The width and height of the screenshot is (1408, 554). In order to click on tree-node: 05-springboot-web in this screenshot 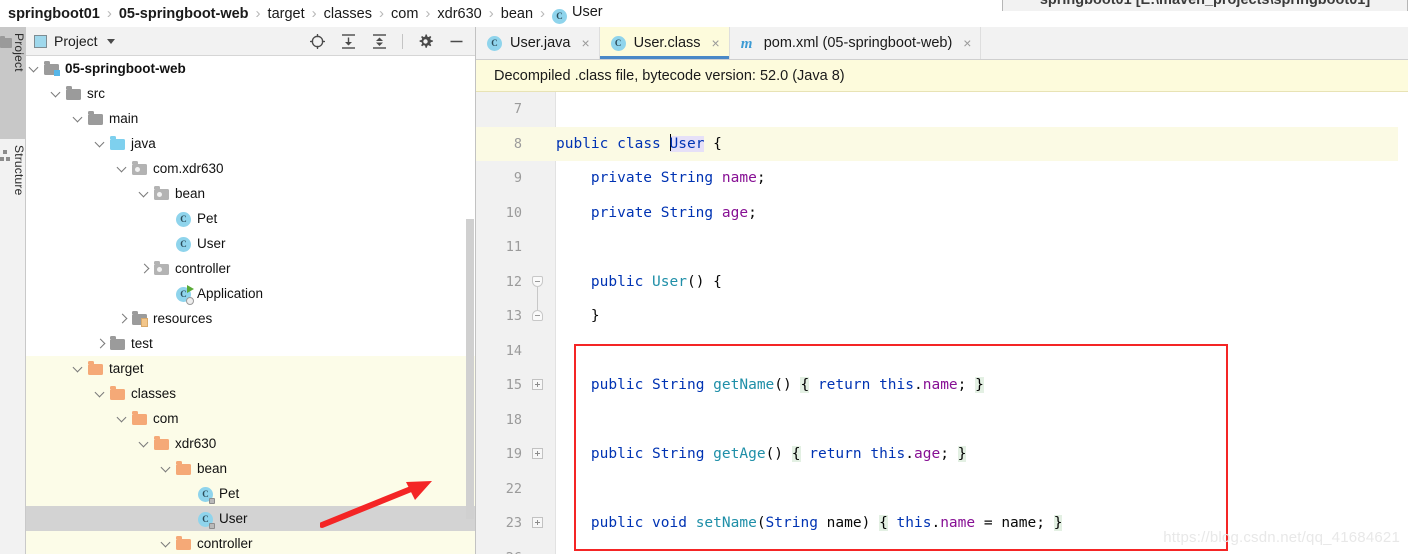, I will do `click(250, 68)`.